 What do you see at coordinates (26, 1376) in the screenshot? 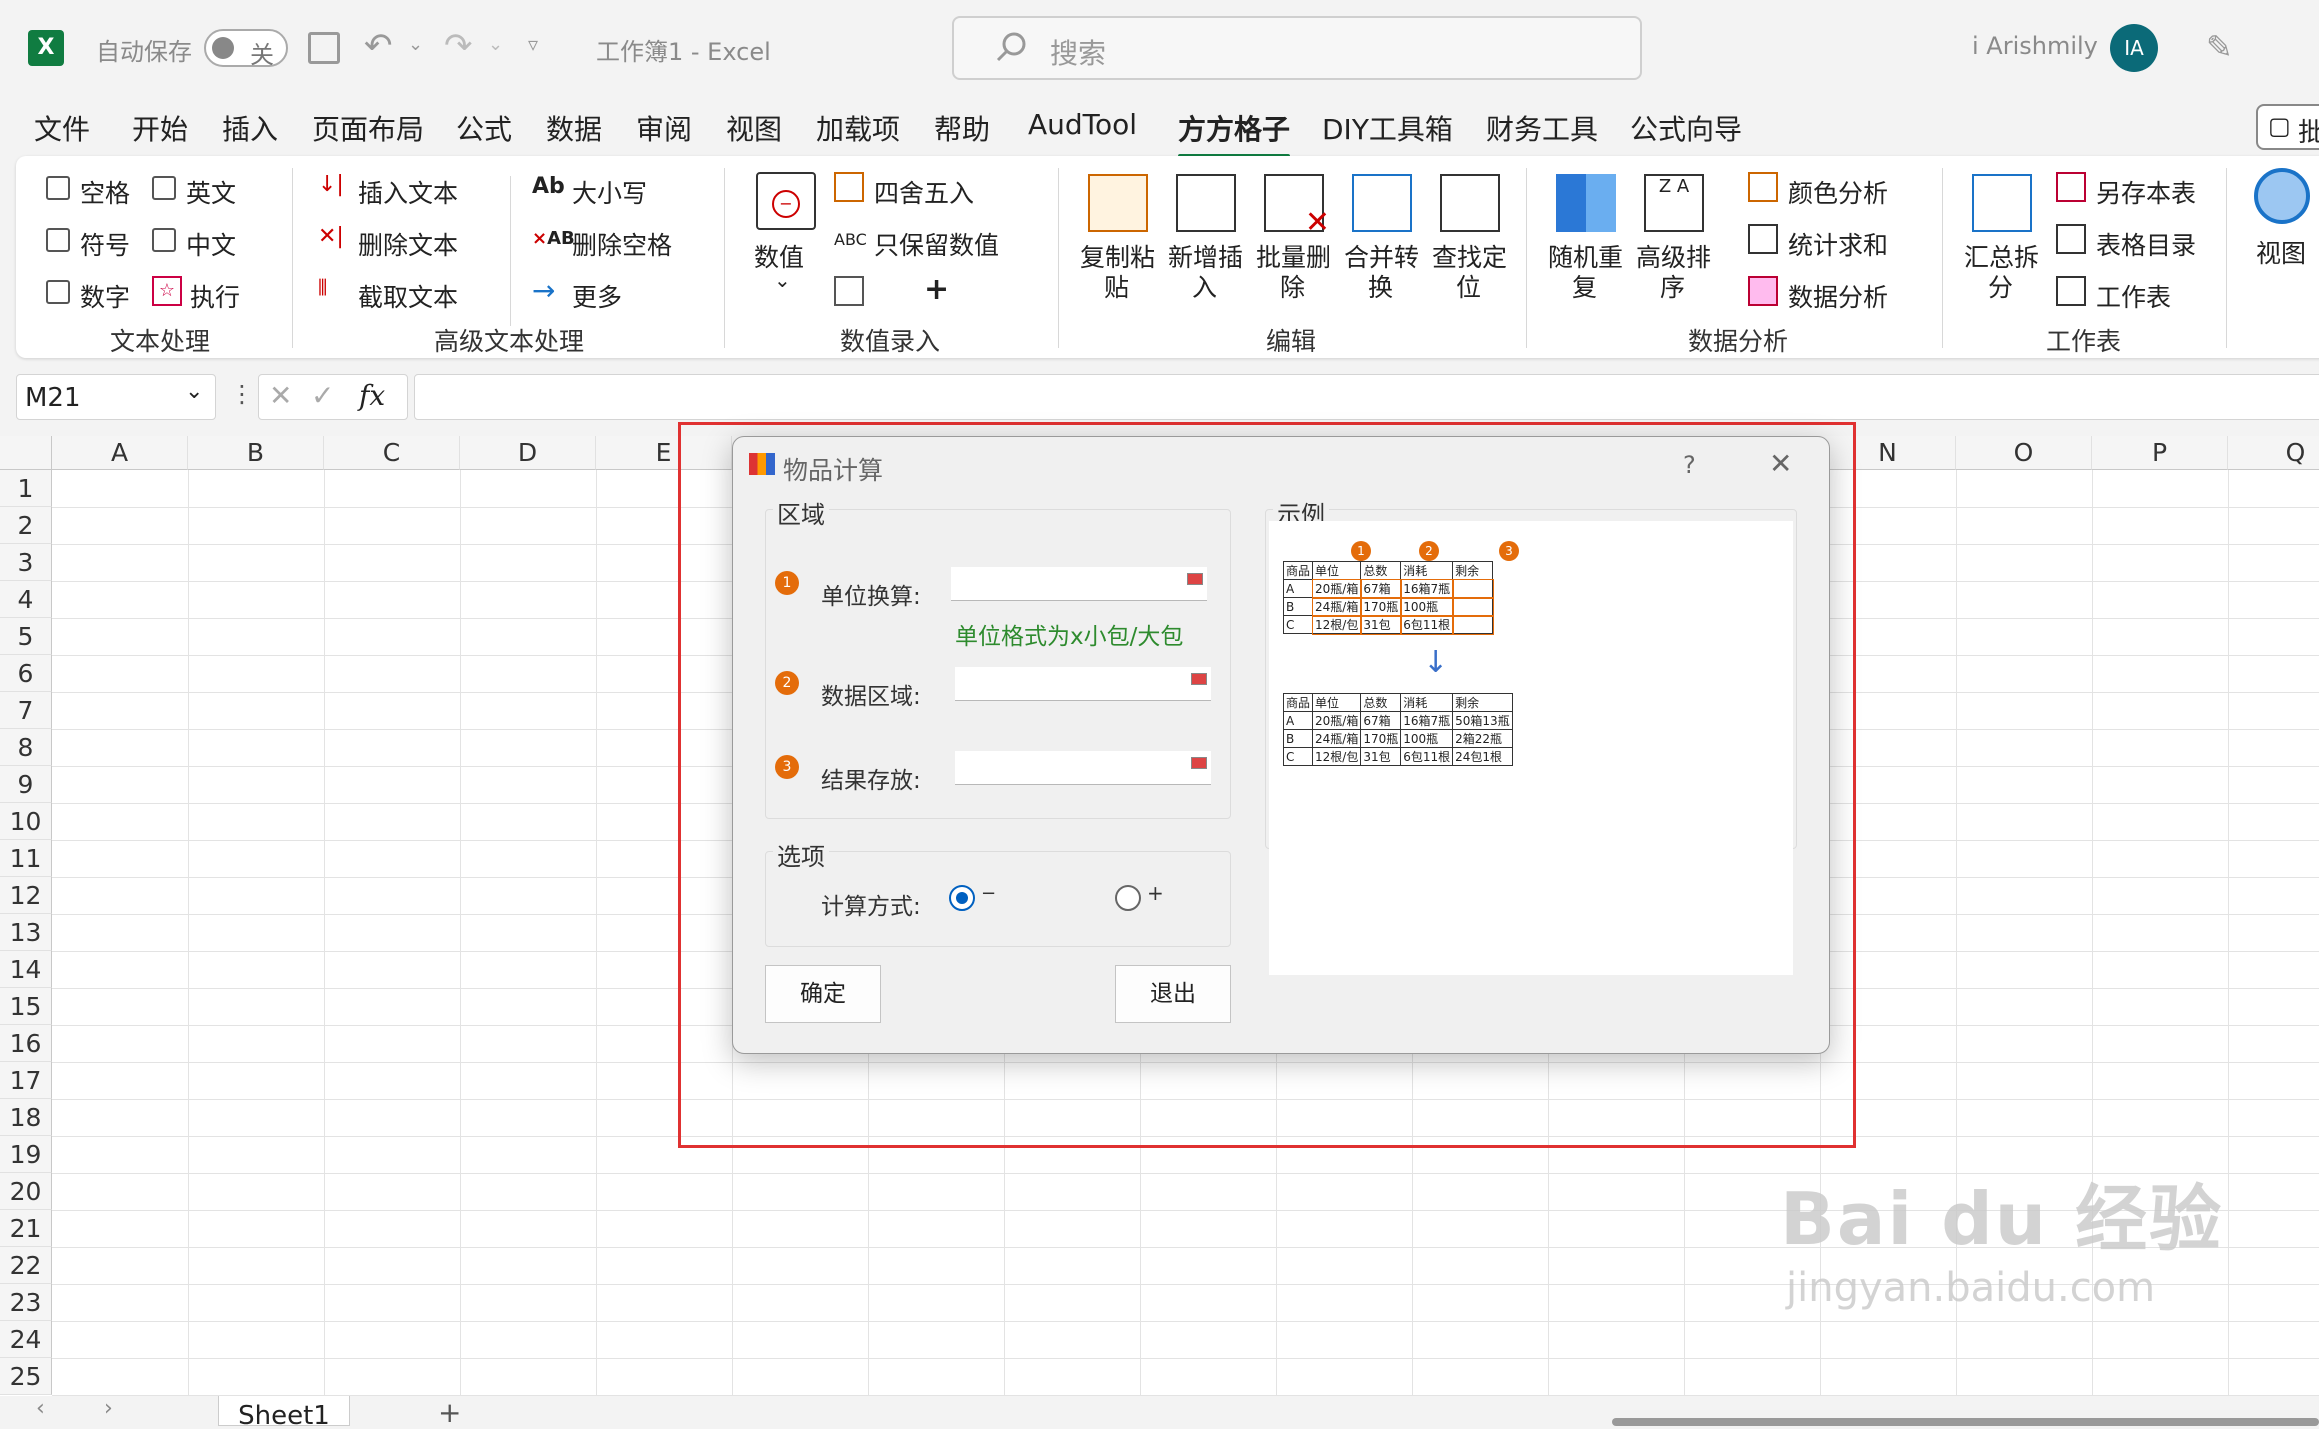
I see `row-header-25: 25` at bounding box center [26, 1376].